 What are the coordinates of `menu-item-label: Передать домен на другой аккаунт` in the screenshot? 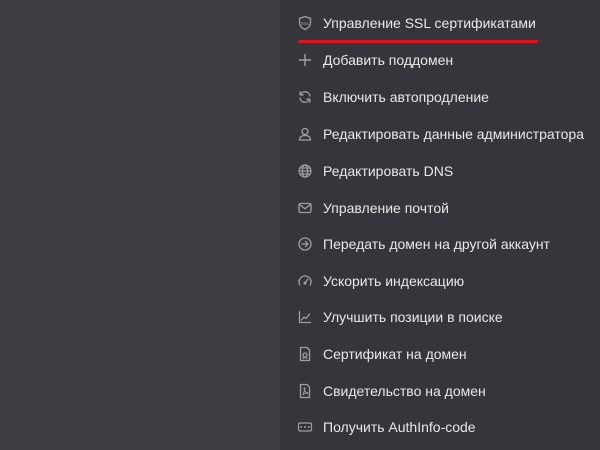 It's located at (436, 244).